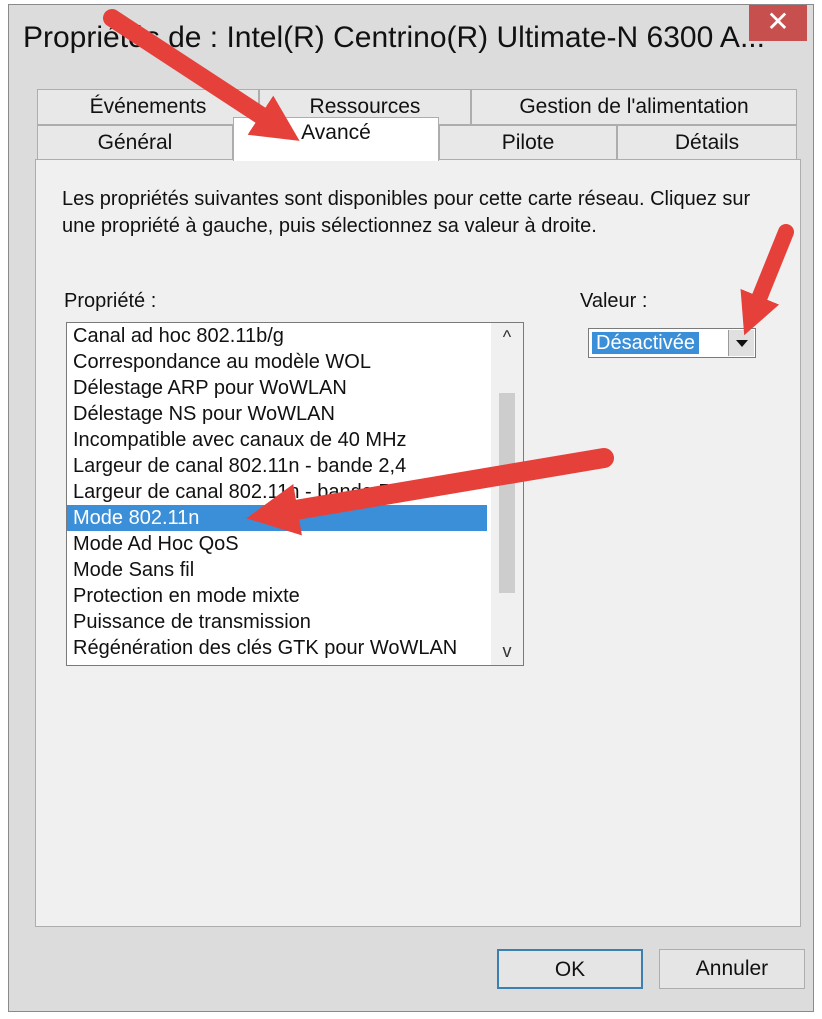  I want to click on list-scrollbar: ^ v, so click(507, 494).